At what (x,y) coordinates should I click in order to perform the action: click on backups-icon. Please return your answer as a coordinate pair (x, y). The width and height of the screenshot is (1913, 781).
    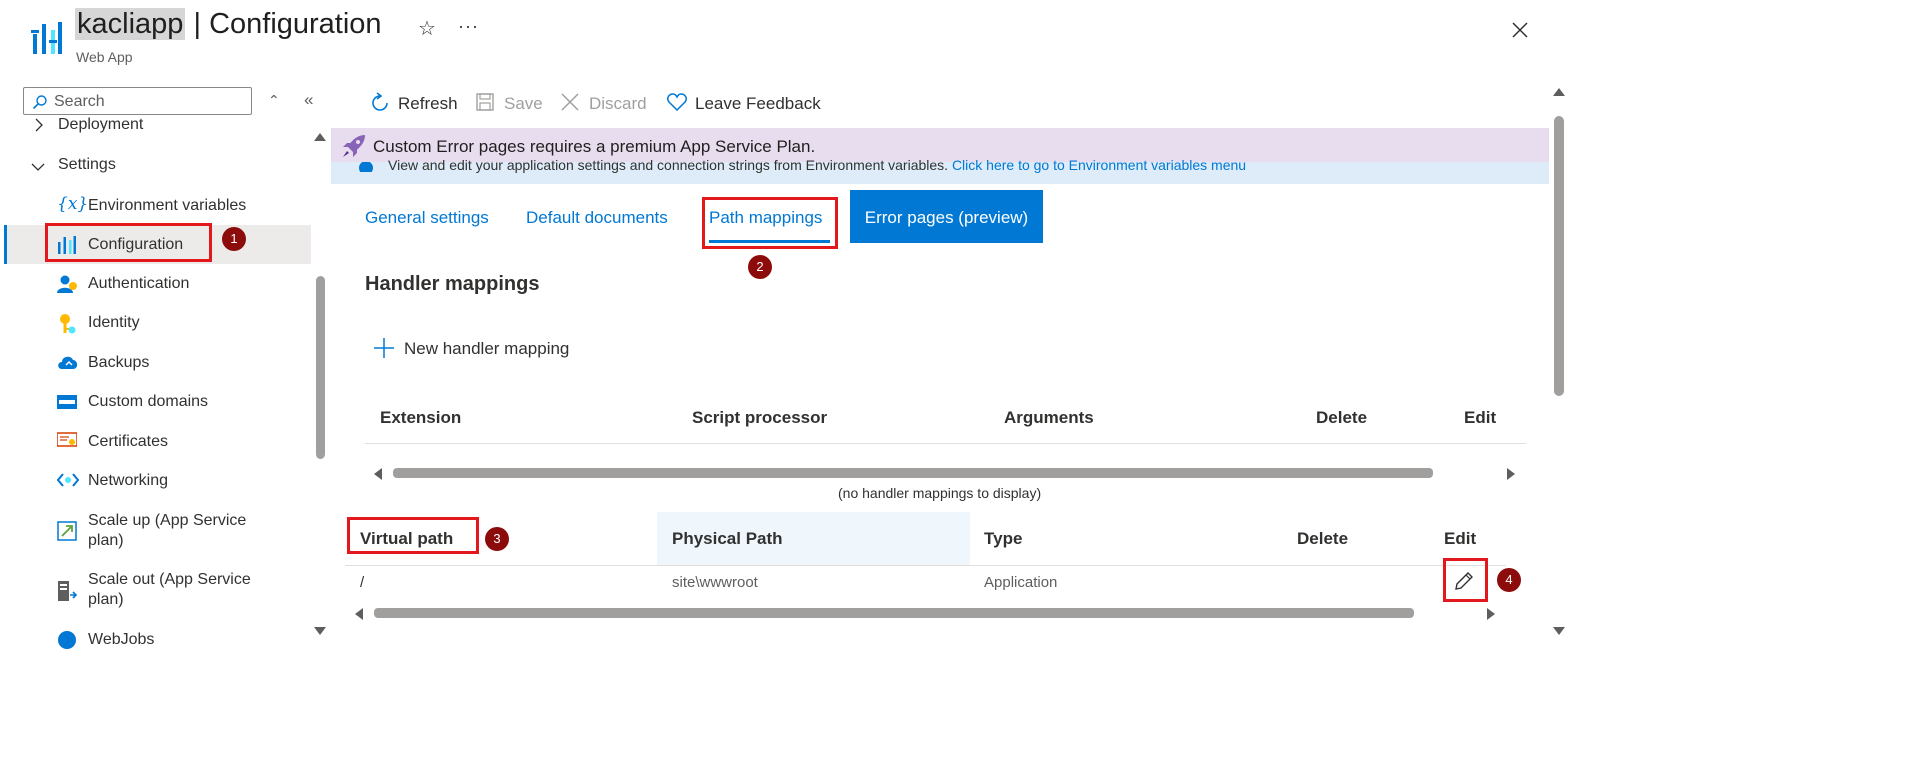
    Looking at the image, I should click on (68, 364).